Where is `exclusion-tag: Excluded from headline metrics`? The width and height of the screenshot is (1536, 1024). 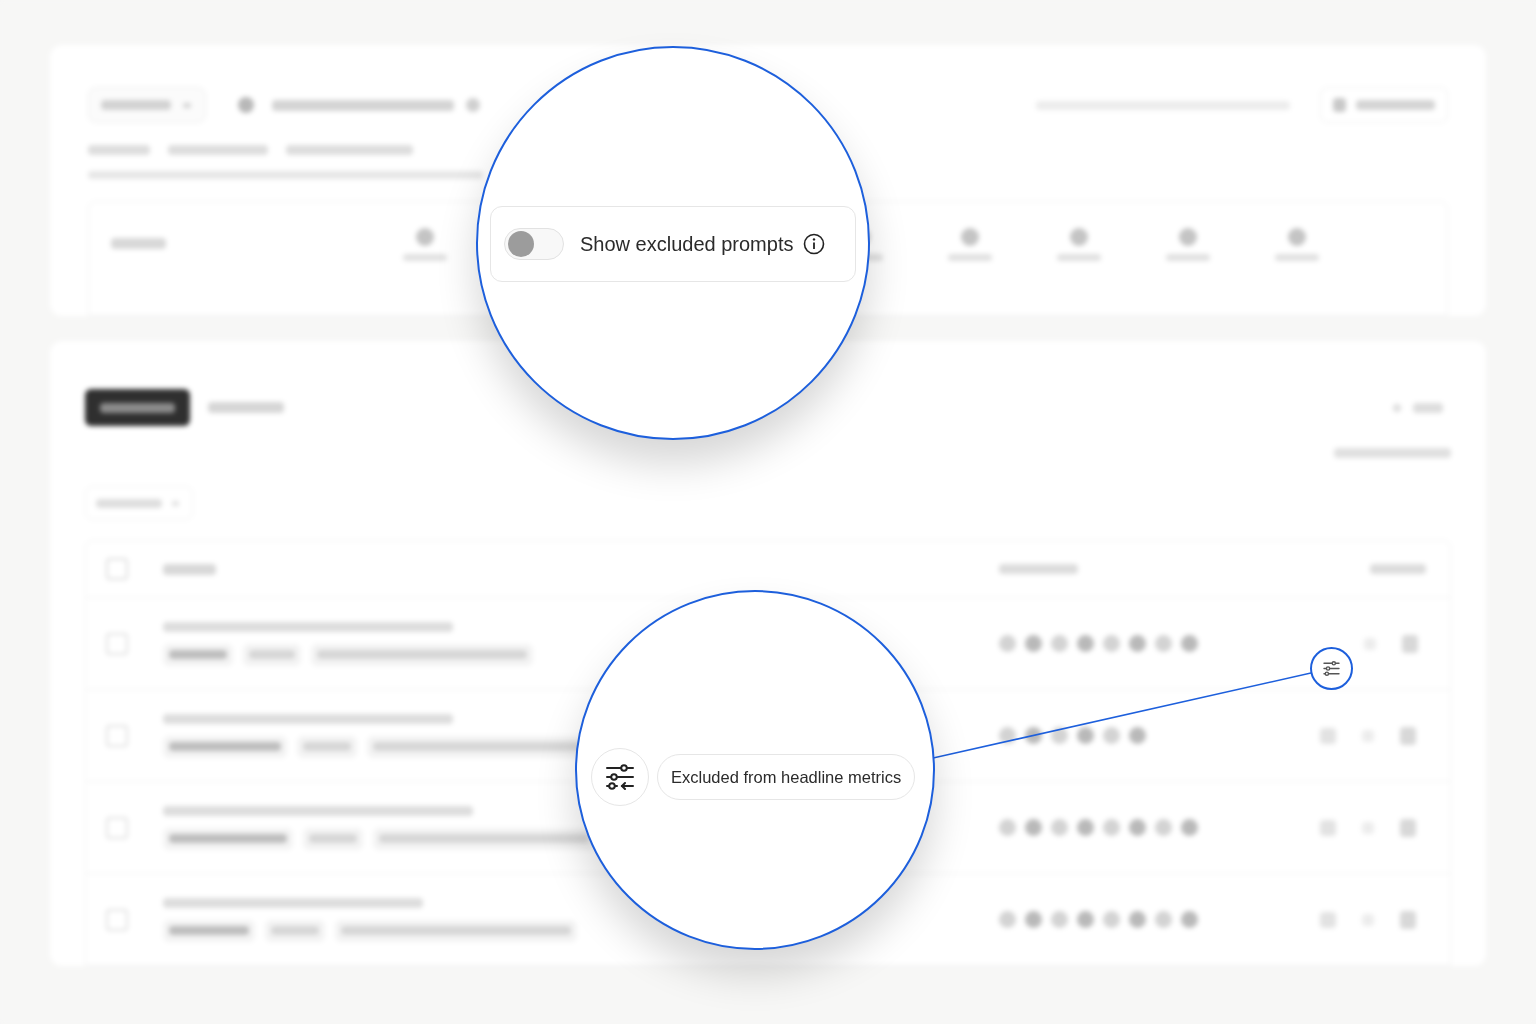 exclusion-tag: Excluded from headline metrics is located at coordinates (786, 777).